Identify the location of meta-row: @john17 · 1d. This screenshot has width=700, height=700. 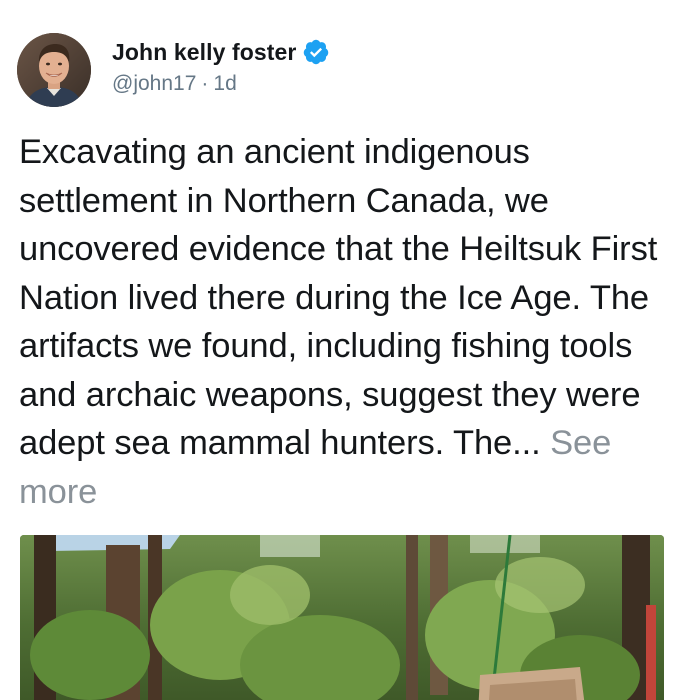
(221, 84).